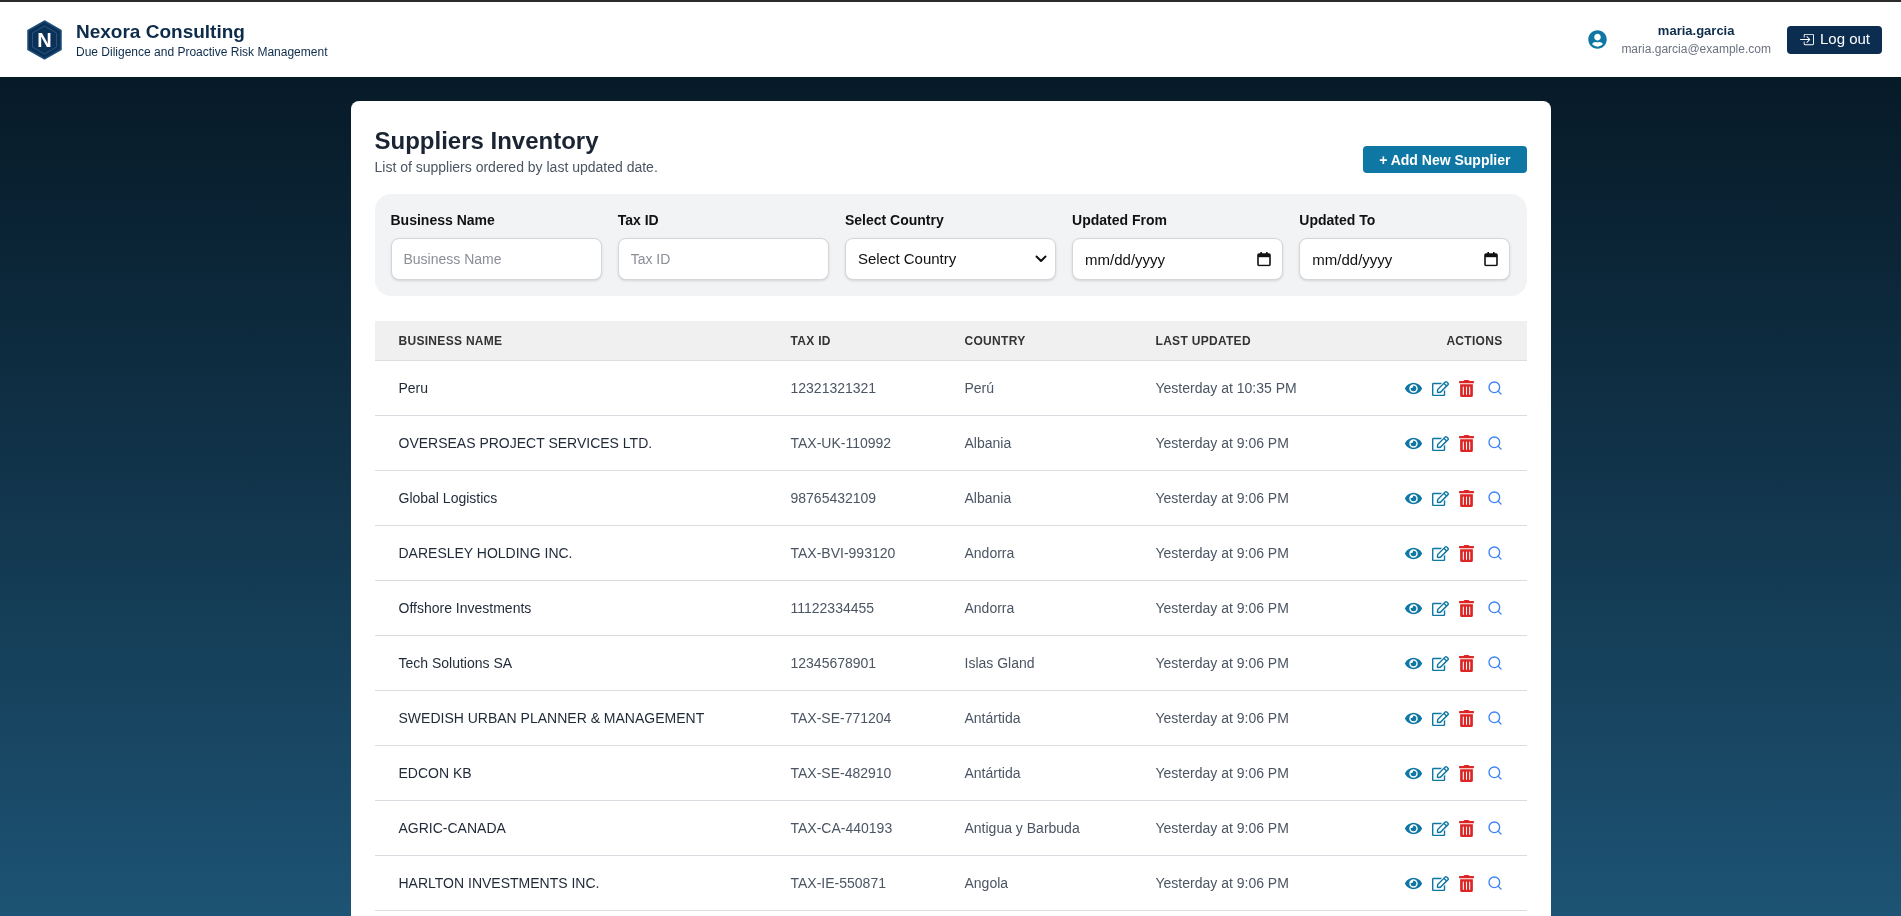 This screenshot has width=1901, height=916. I want to click on column-header: ACTIONS, so click(1474, 340).